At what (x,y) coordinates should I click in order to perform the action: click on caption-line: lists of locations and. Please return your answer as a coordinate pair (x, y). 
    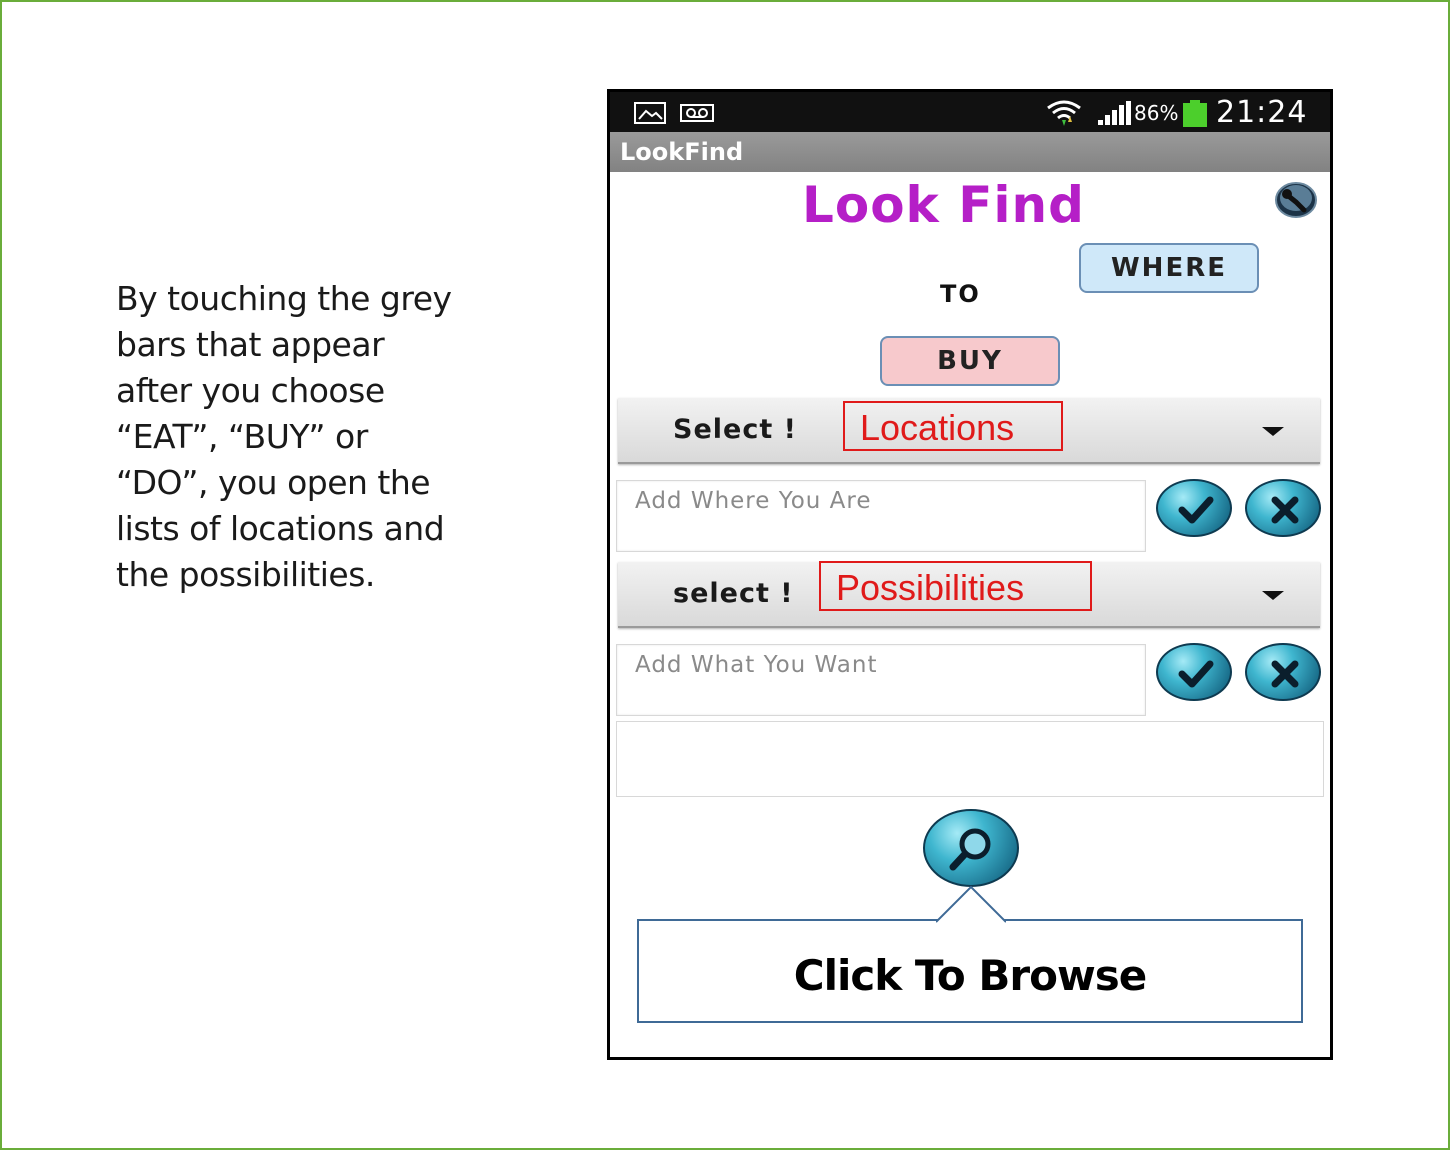
    Looking at the image, I should click on (280, 528).